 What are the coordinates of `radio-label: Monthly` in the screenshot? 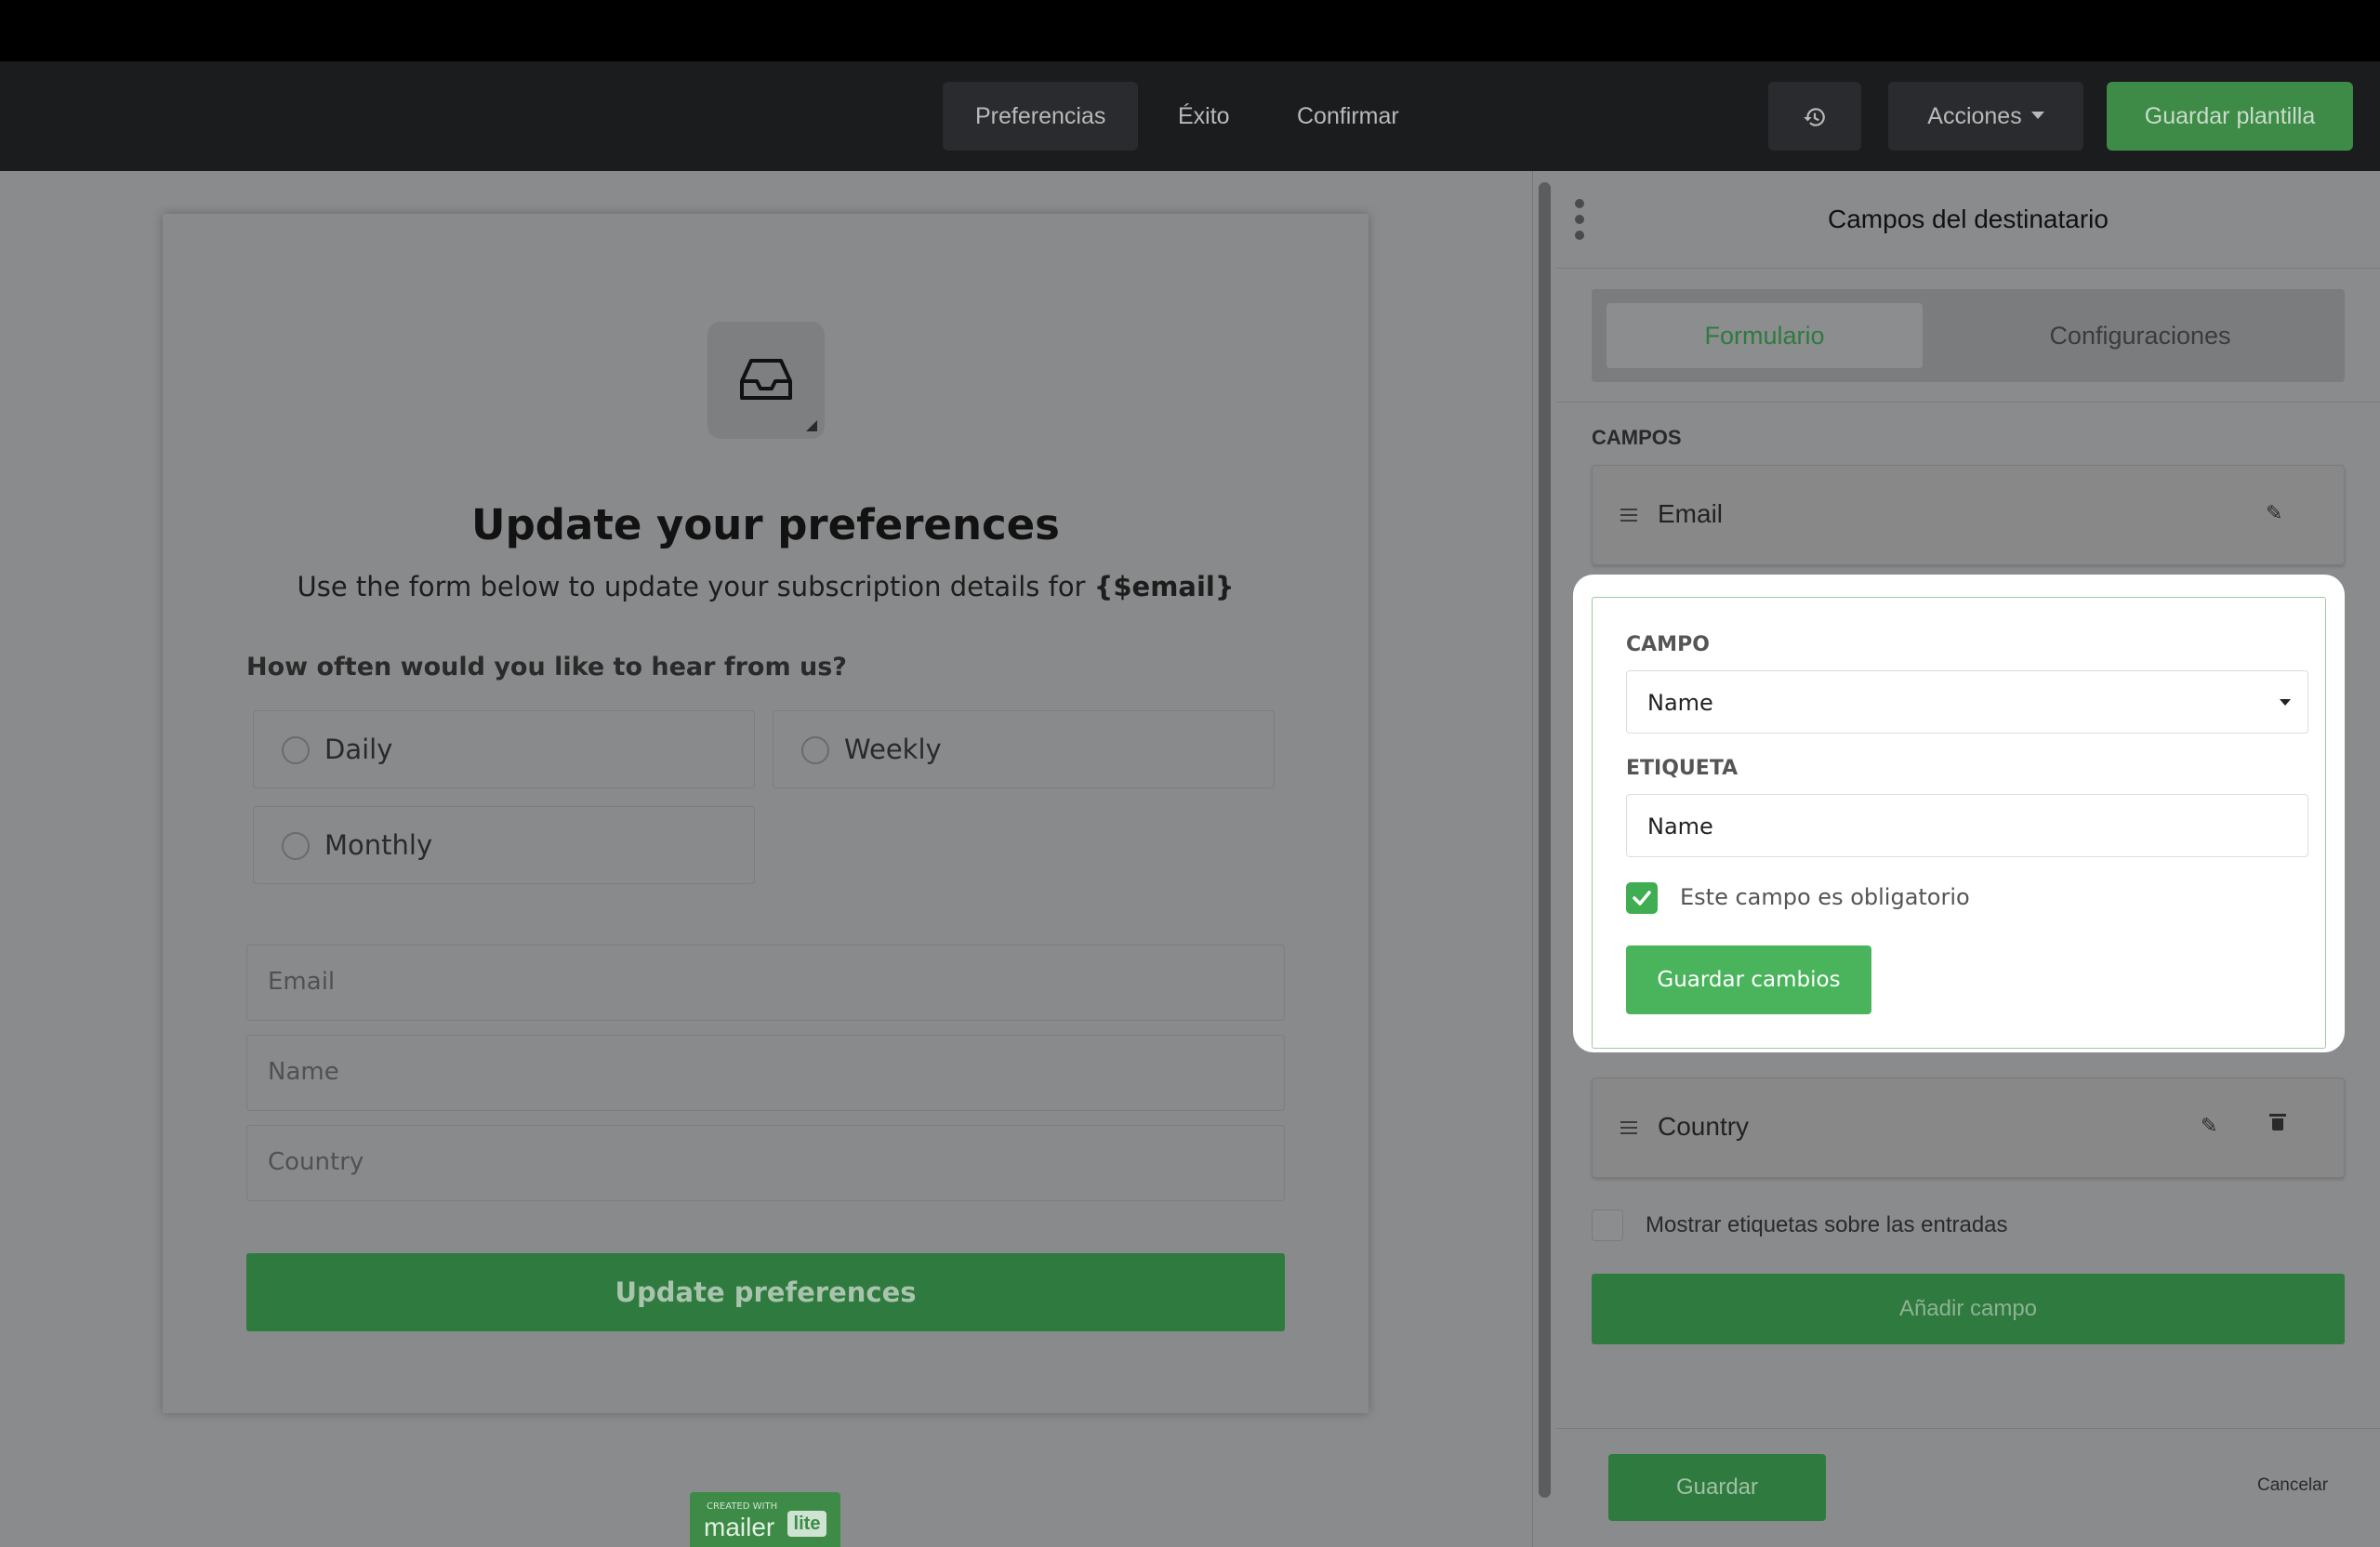 It's located at (378, 845).